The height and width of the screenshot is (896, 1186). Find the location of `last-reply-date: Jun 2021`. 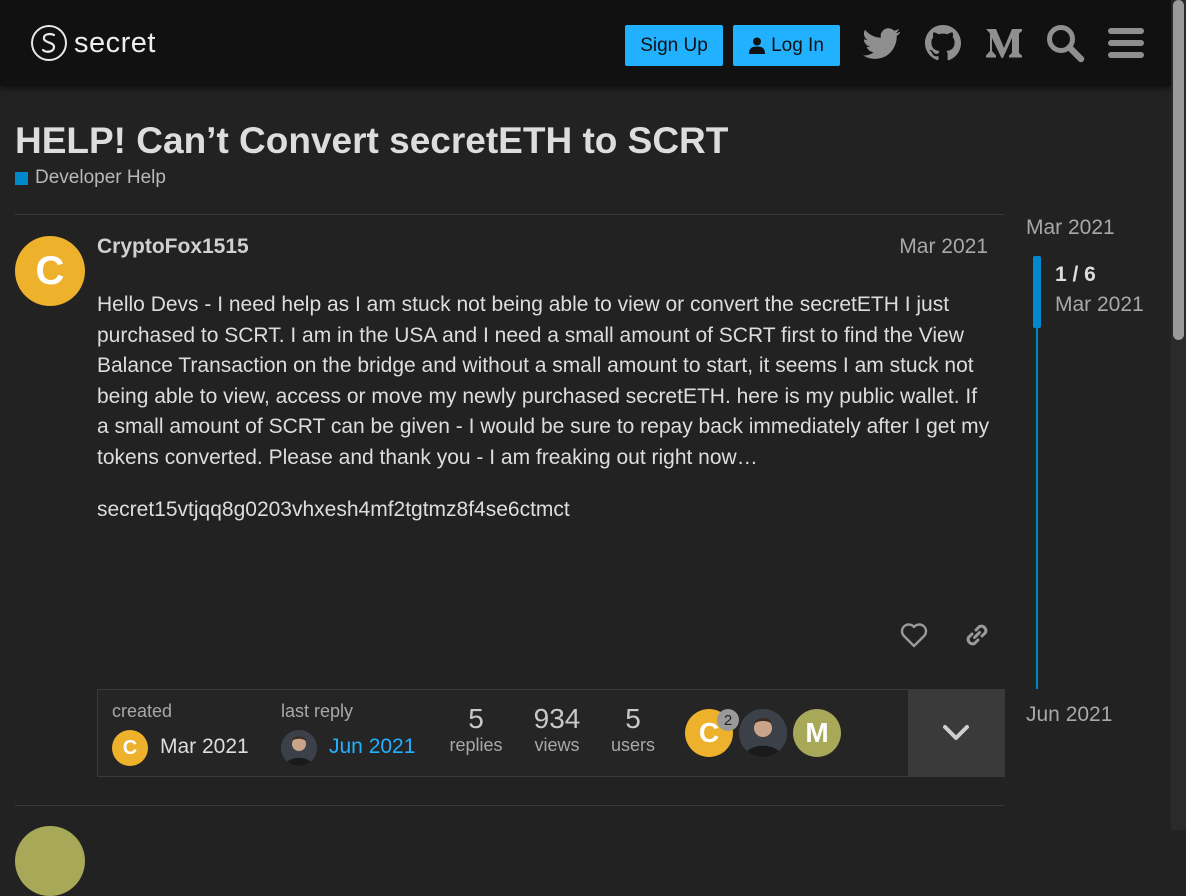

last-reply-date: Jun 2021 is located at coordinates (372, 747).